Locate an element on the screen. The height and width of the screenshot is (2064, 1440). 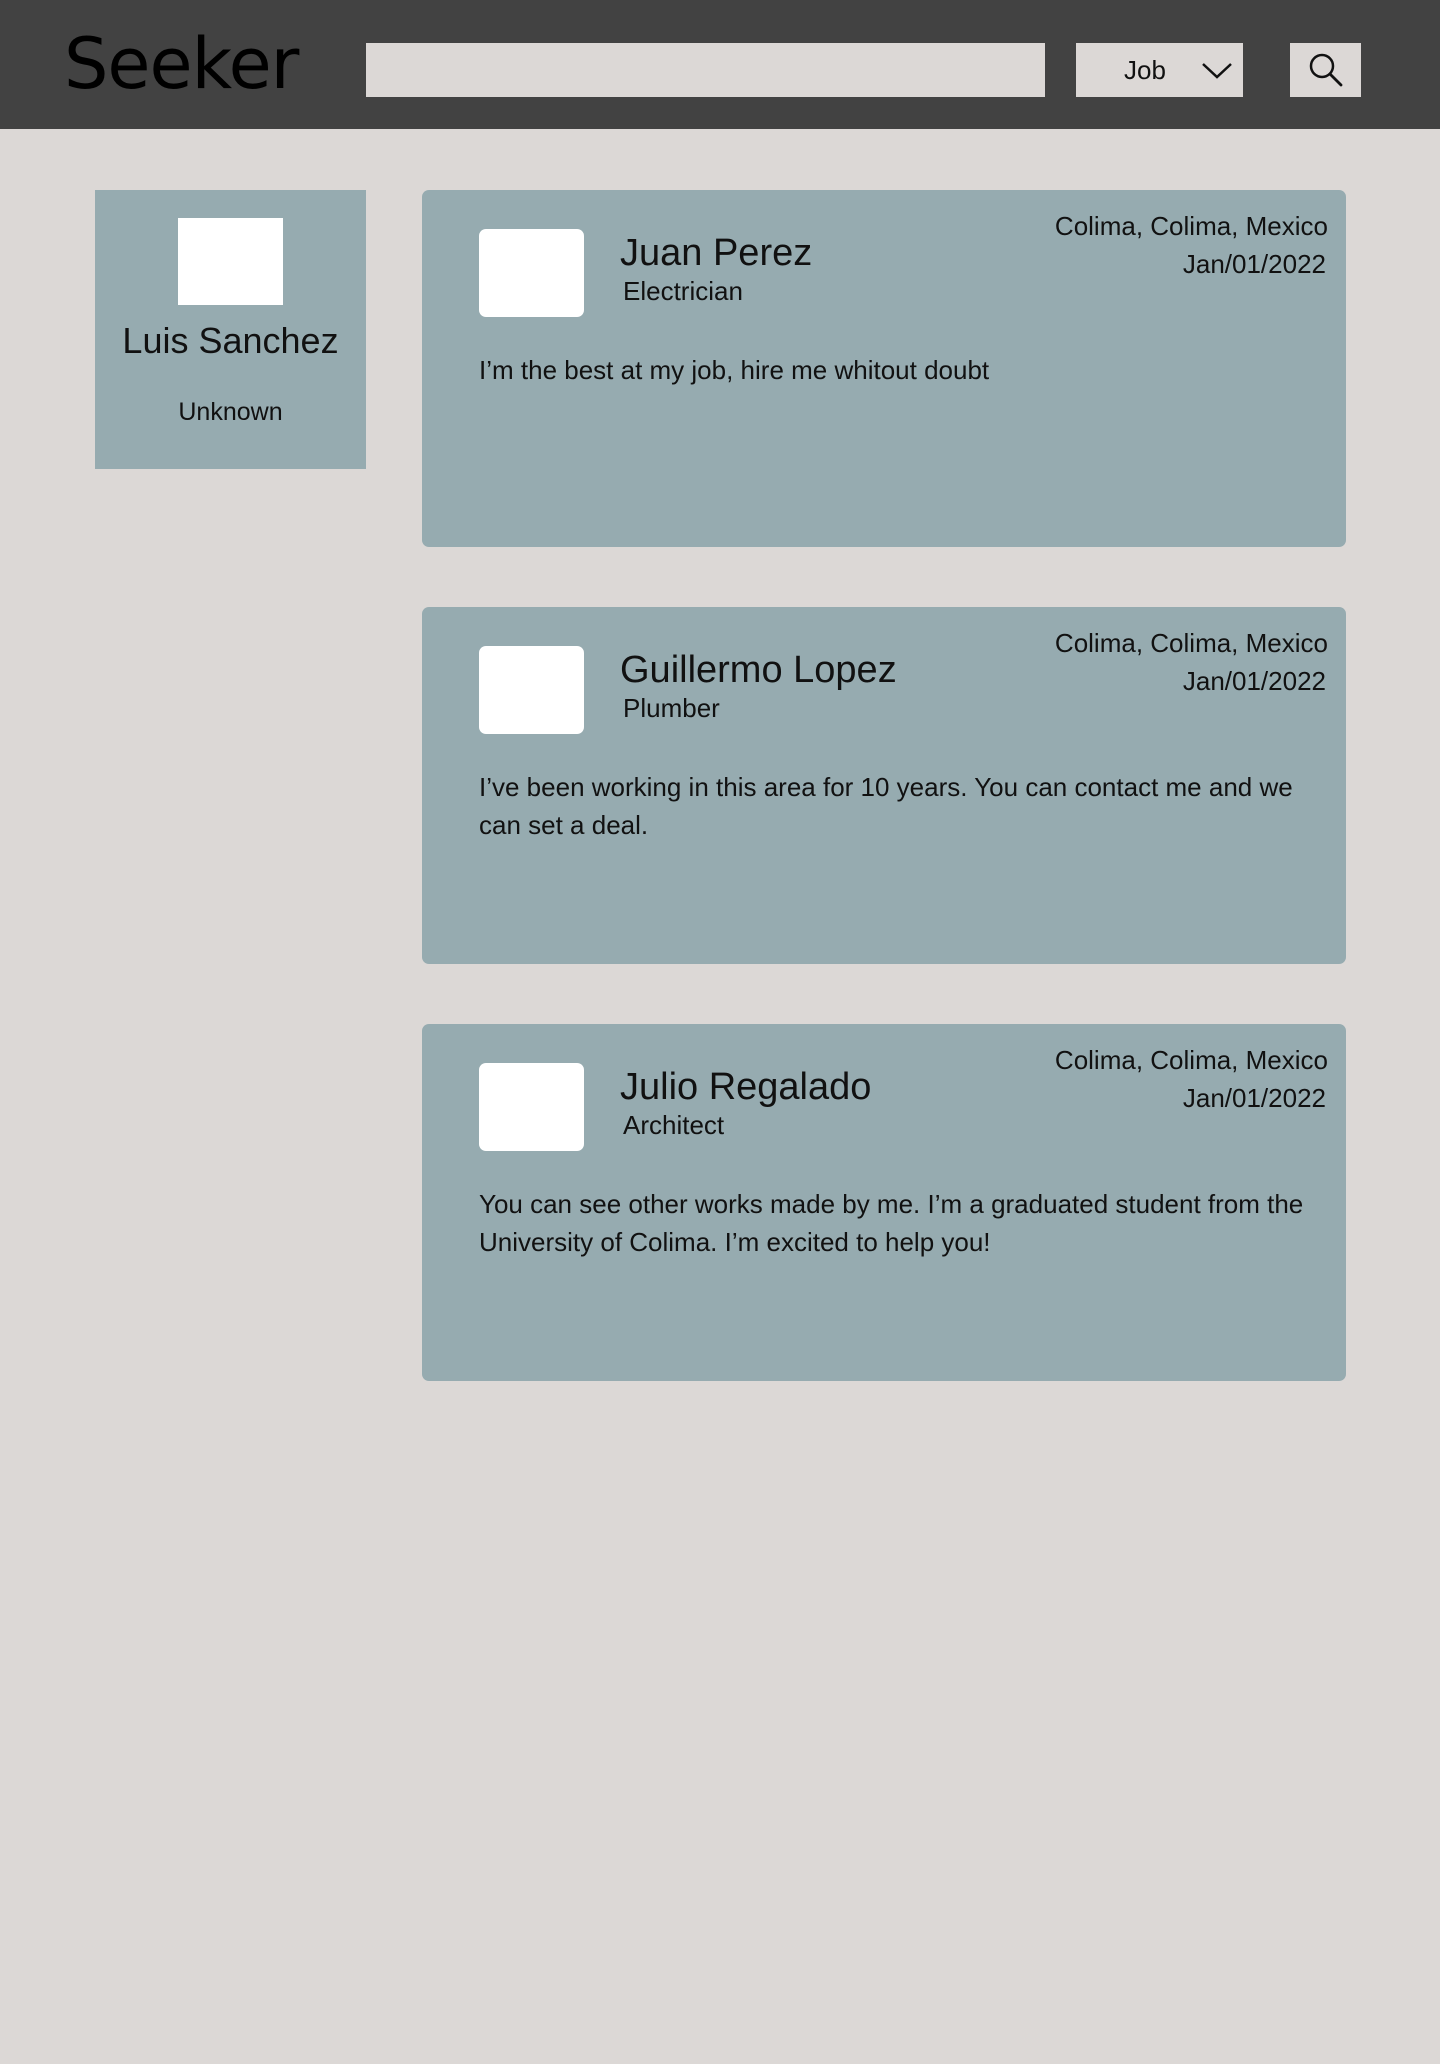
post-author-job: Electrician is located at coordinates (683, 291).